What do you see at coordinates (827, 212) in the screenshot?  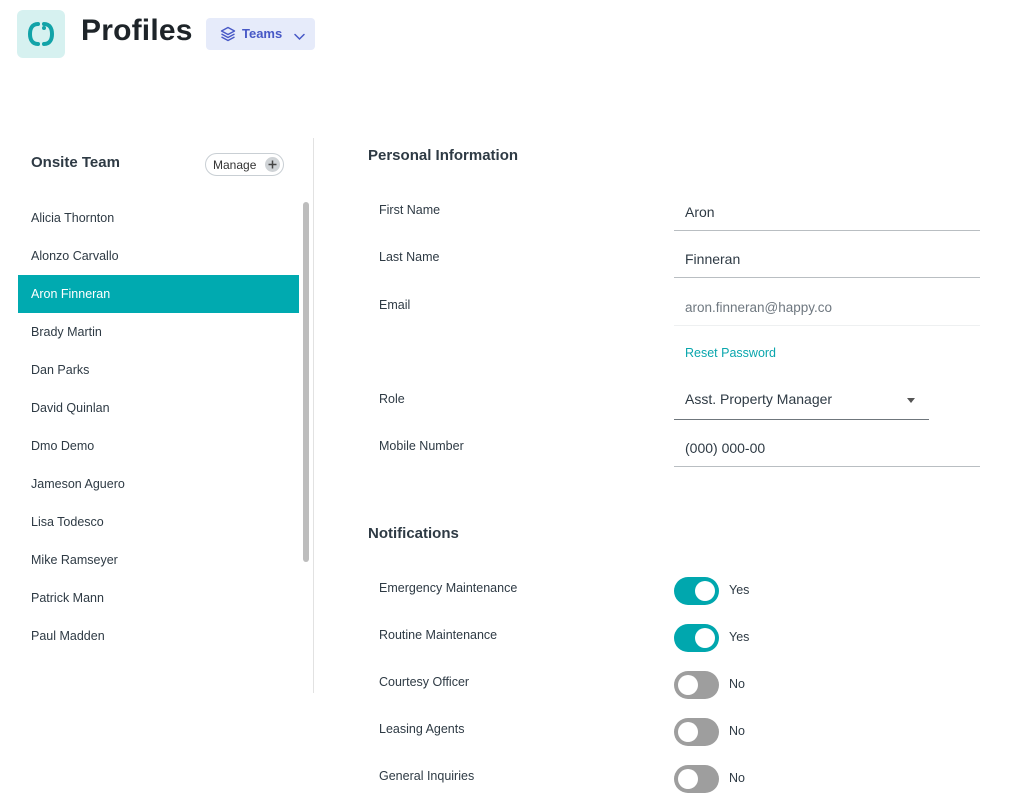 I see `first-name-input` at bounding box center [827, 212].